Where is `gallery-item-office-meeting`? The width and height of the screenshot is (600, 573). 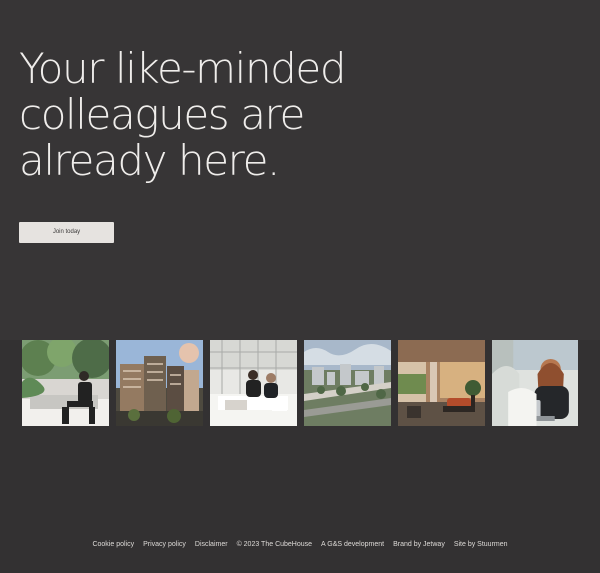 gallery-item-office-meeting is located at coordinates (253, 383).